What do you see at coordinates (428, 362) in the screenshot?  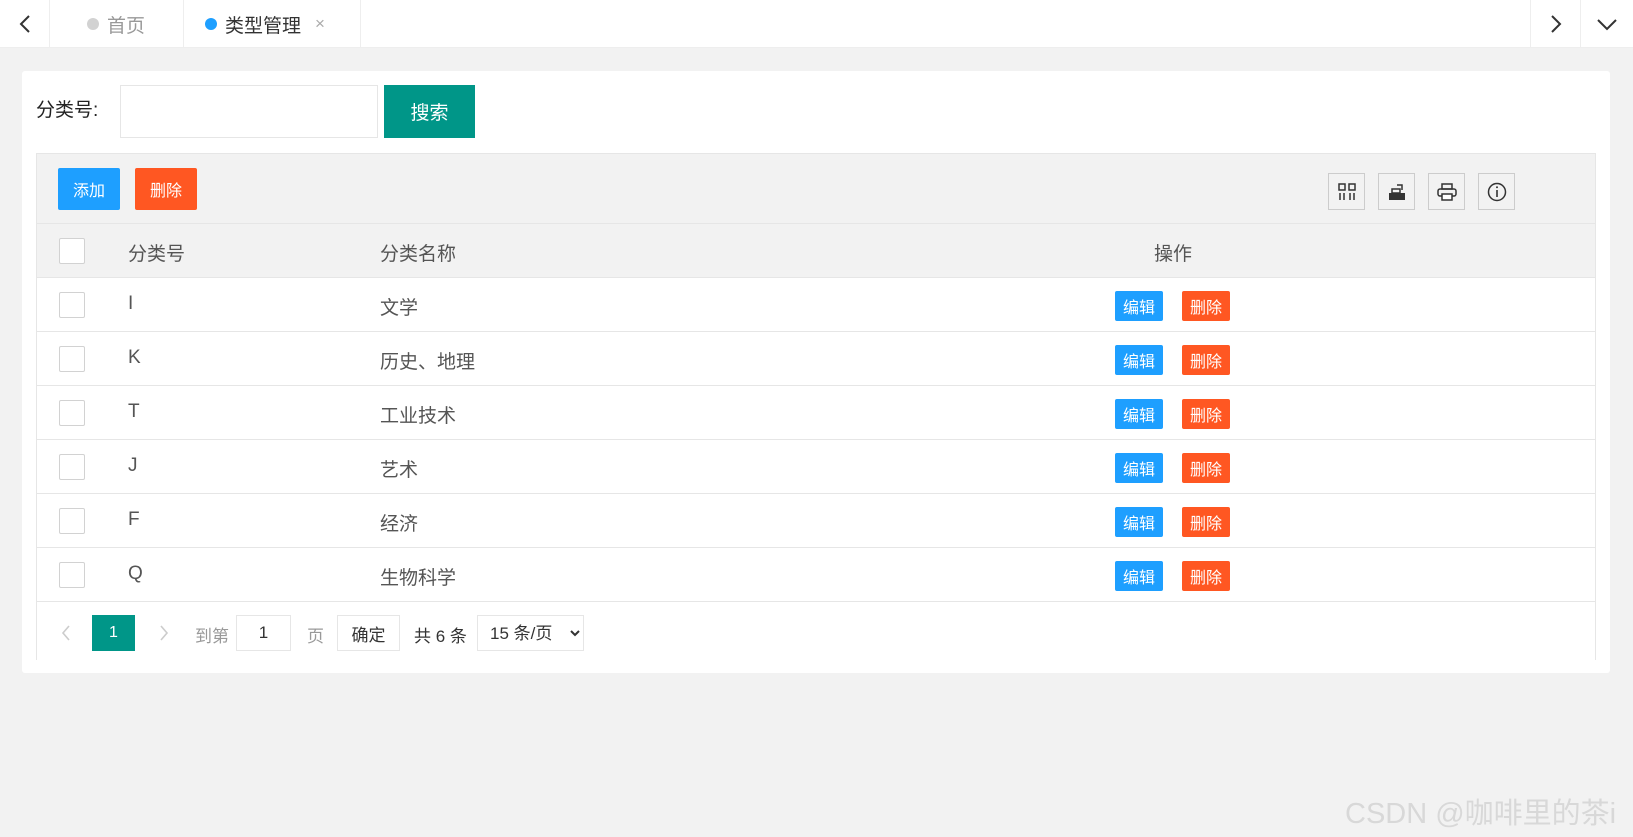 I see `row-name: 历史、地理` at bounding box center [428, 362].